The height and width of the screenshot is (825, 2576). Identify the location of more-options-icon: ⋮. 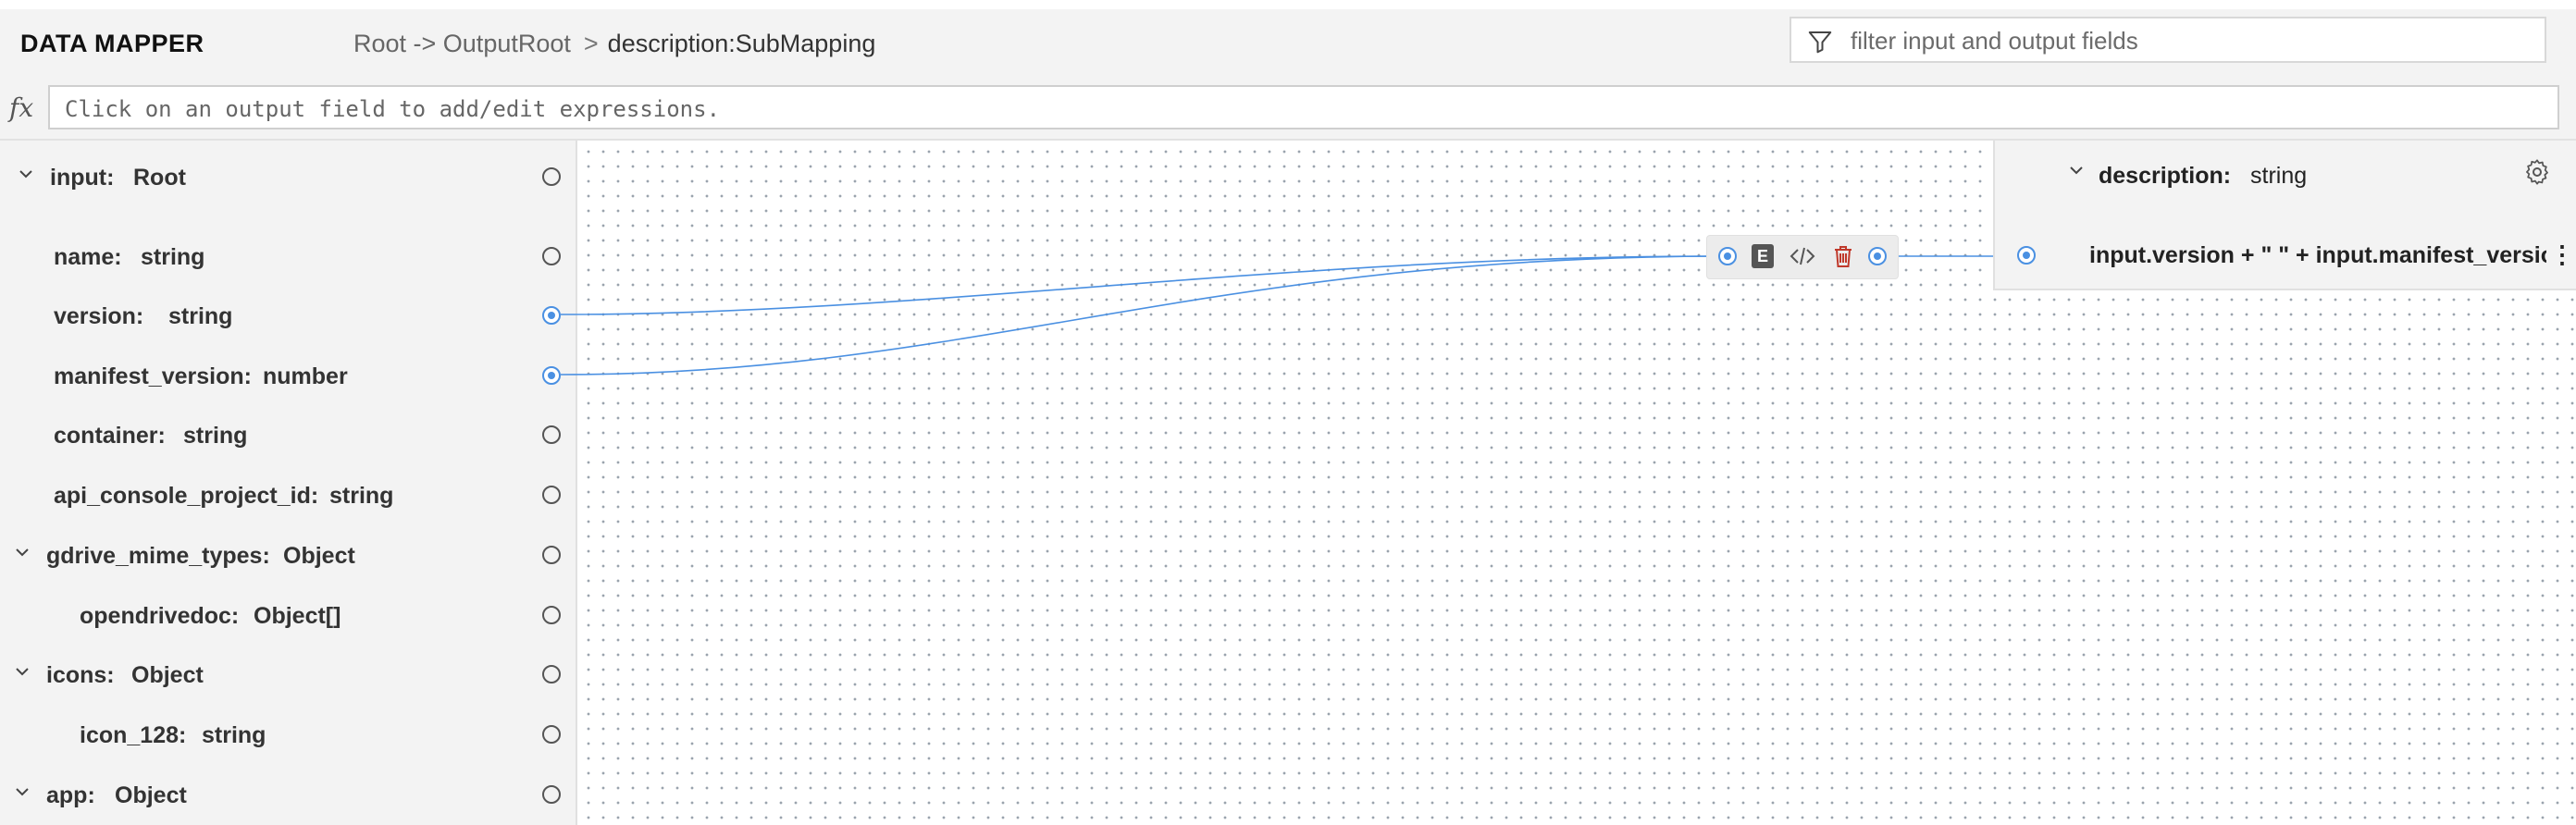
(2562, 254).